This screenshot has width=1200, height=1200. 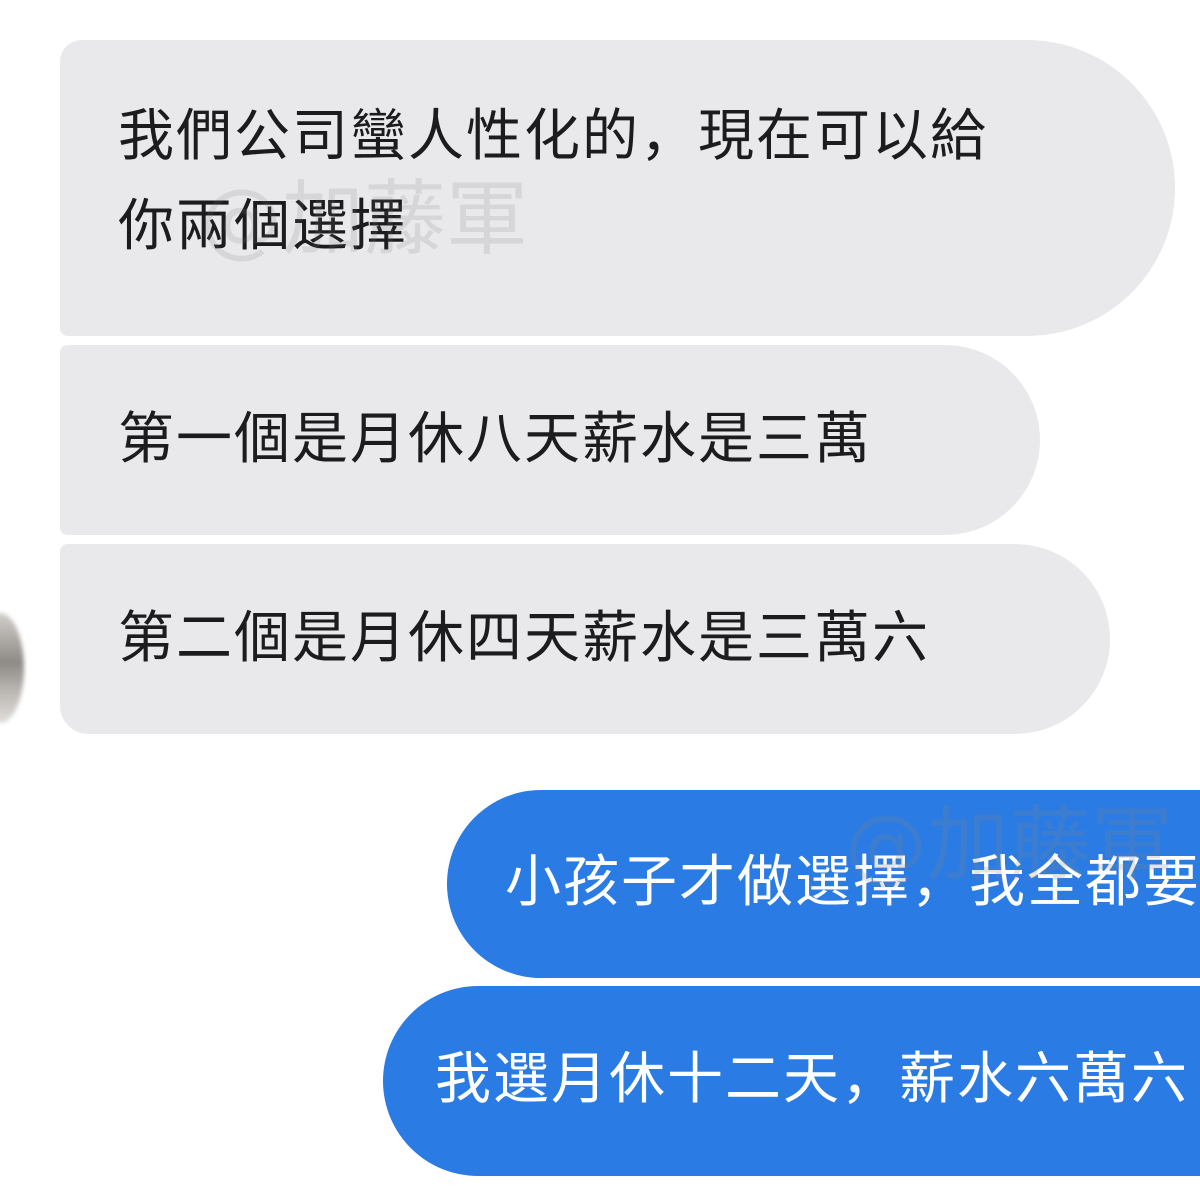 I want to click on outgoing-message-bubble: 我選月休十二天，薪水六萬六, so click(x=791, y=1081).